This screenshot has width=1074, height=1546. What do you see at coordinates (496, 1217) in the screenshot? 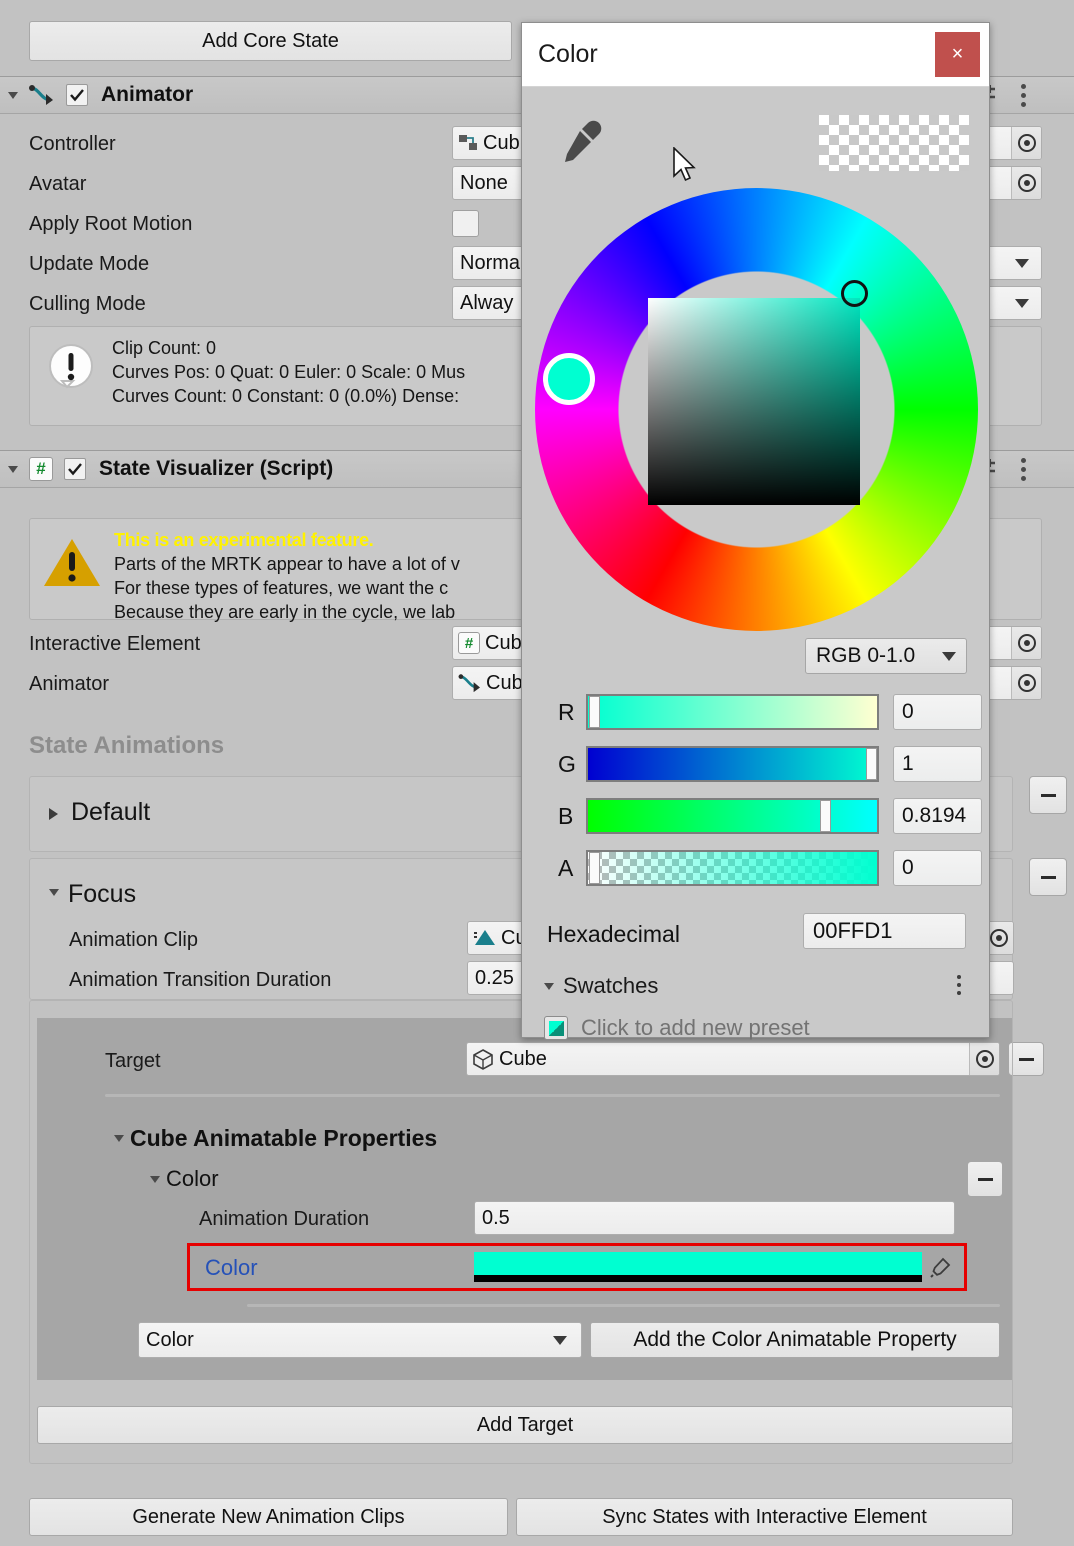
I see `animation-duration-value: 0.5` at bounding box center [496, 1217].